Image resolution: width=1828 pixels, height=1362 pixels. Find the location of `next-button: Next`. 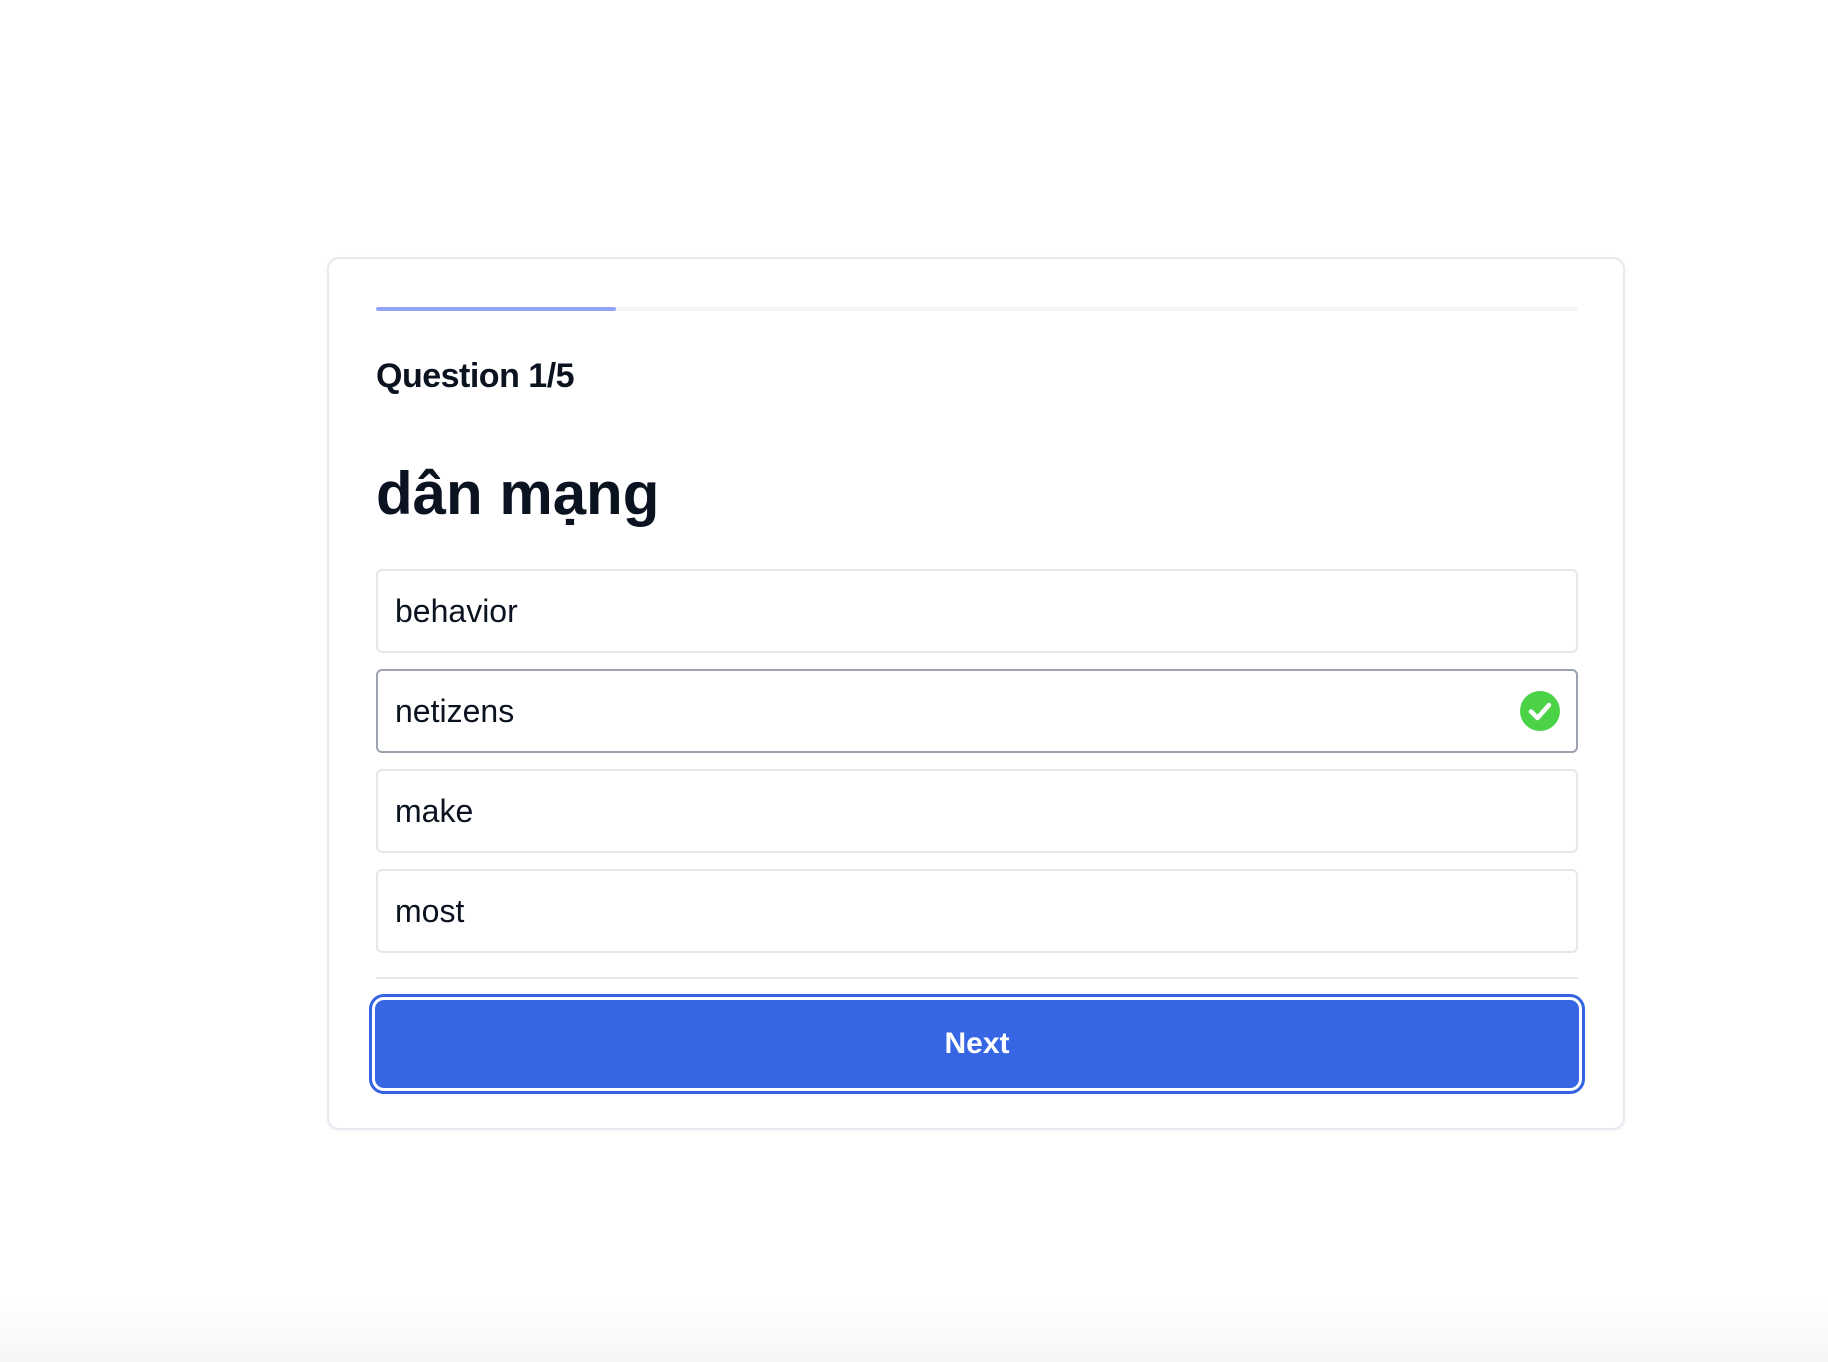

next-button: Next is located at coordinates (977, 1044).